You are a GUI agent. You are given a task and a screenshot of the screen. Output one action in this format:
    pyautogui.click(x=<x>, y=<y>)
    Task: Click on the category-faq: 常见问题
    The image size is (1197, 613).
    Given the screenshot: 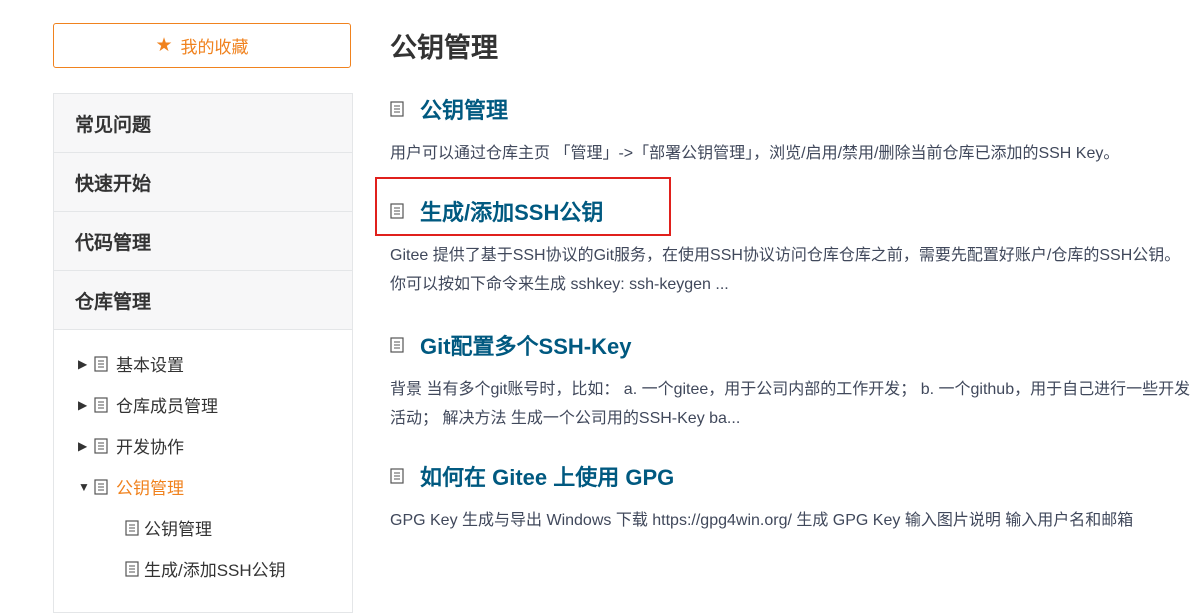 What is the action you would take?
    pyautogui.click(x=203, y=123)
    